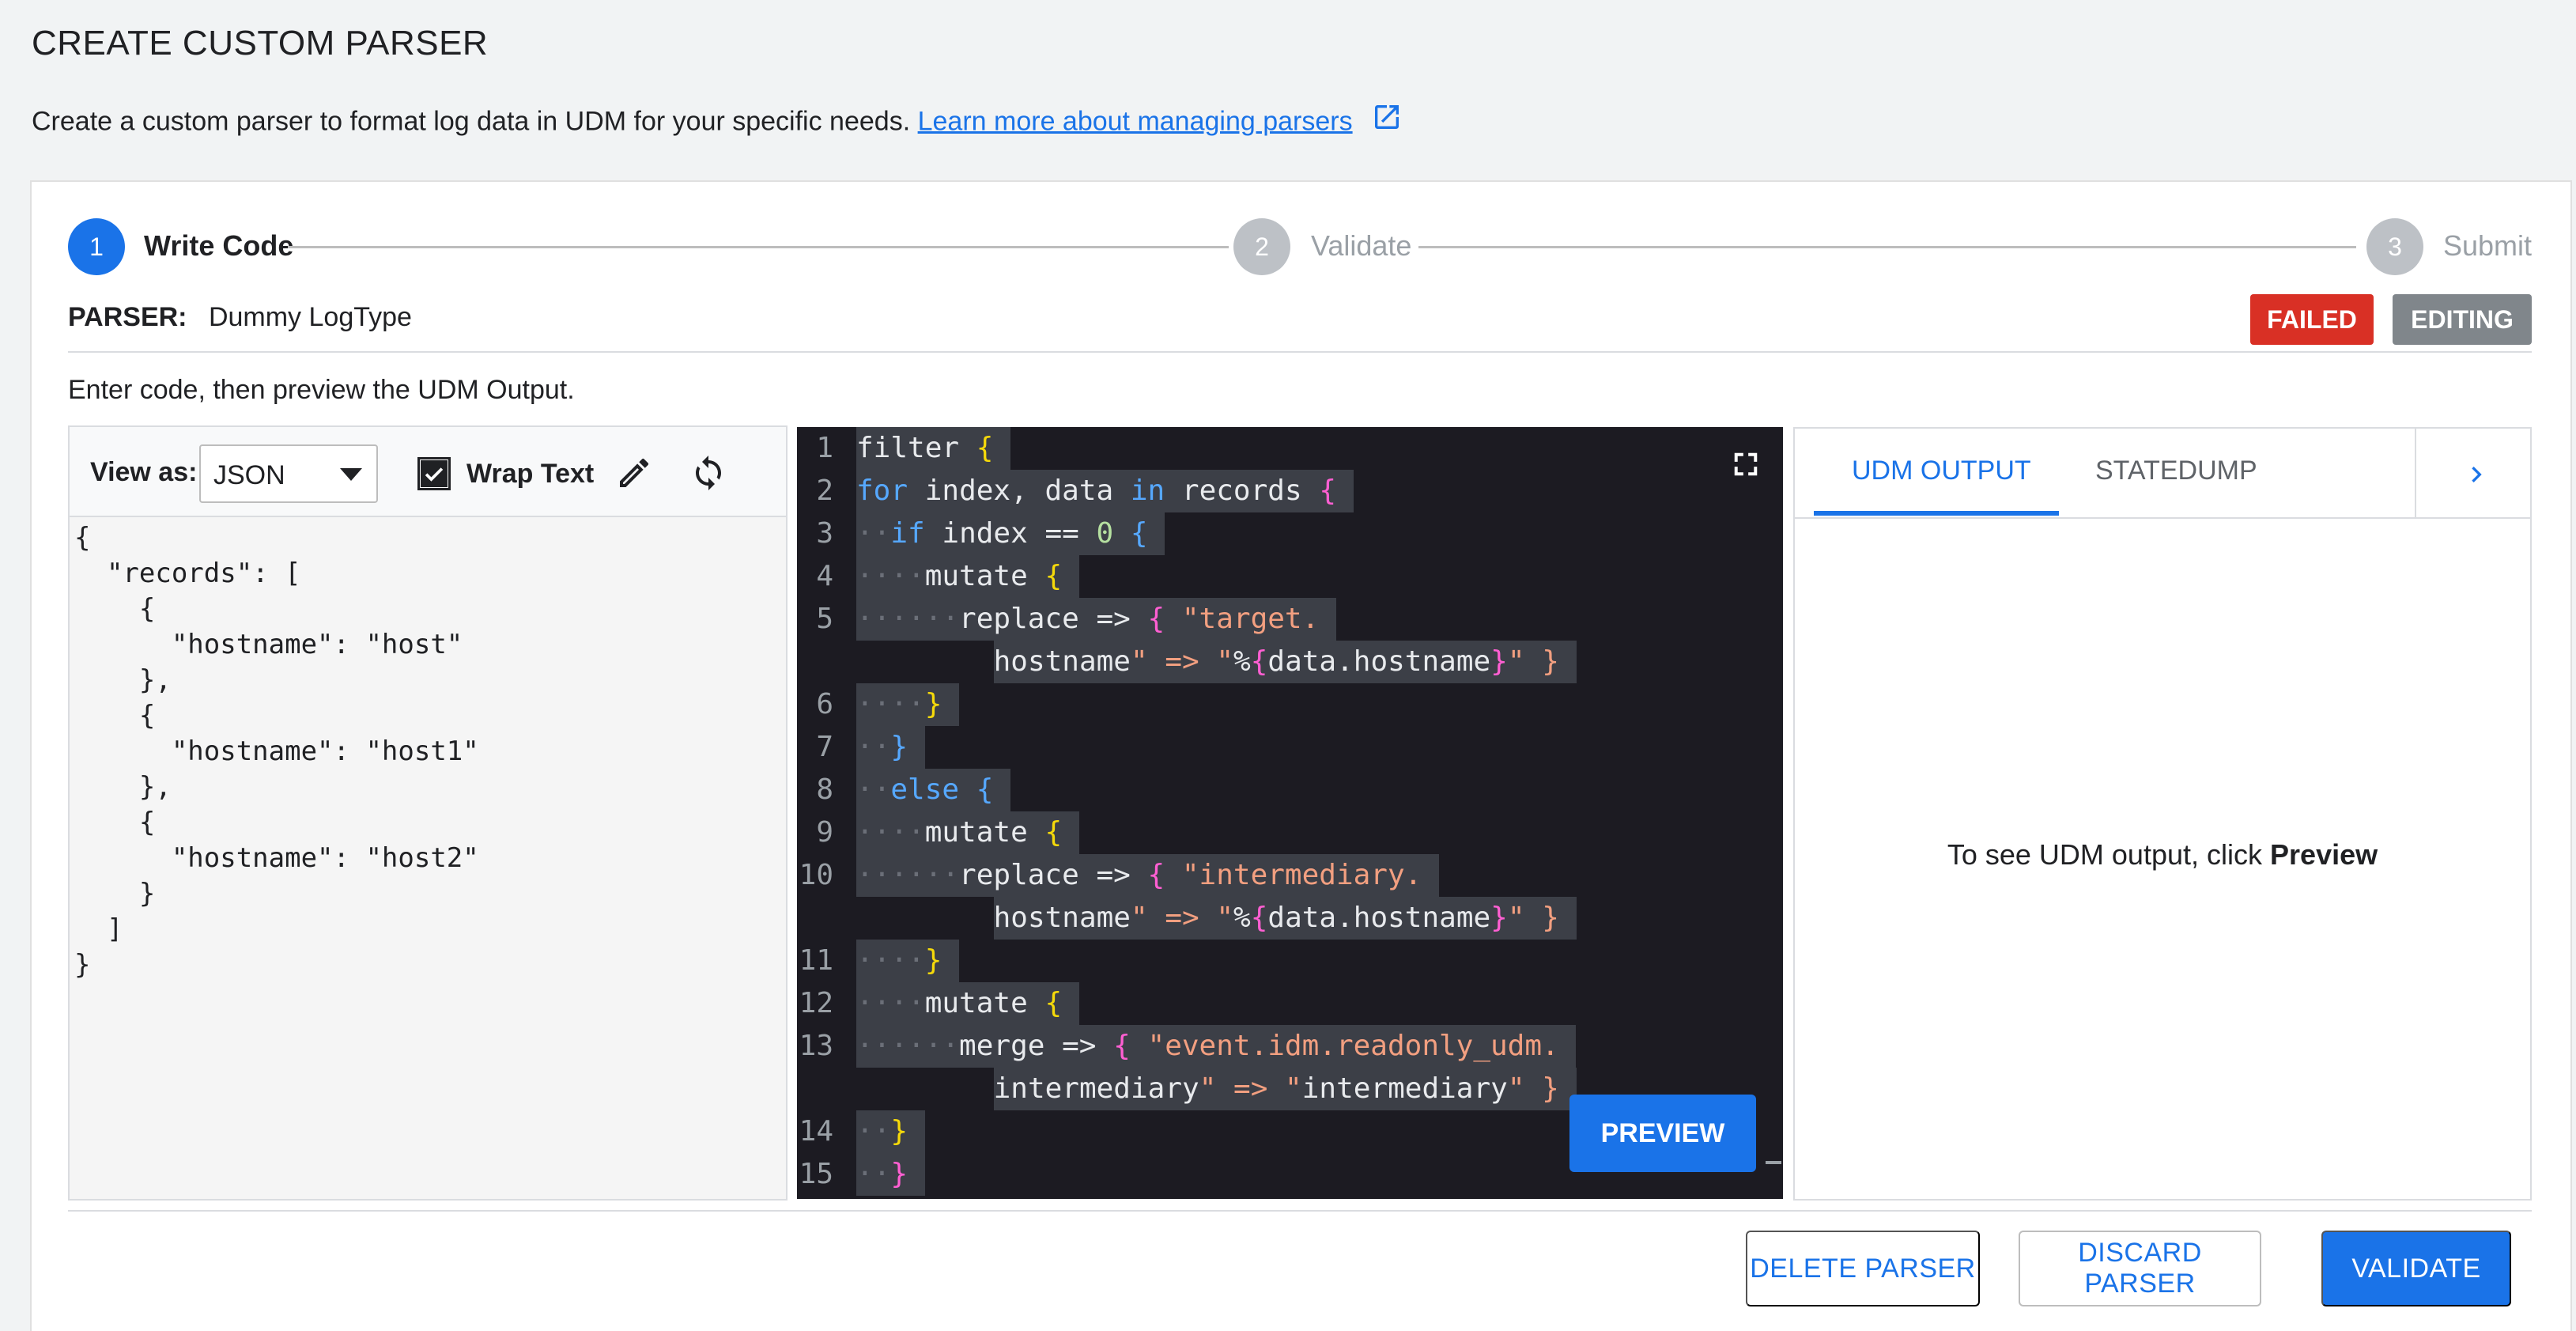 Image resolution: width=2576 pixels, height=1331 pixels. Describe the element at coordinates (1936, 513) in the screenshot. I see `active-tab-indicator` at that location.